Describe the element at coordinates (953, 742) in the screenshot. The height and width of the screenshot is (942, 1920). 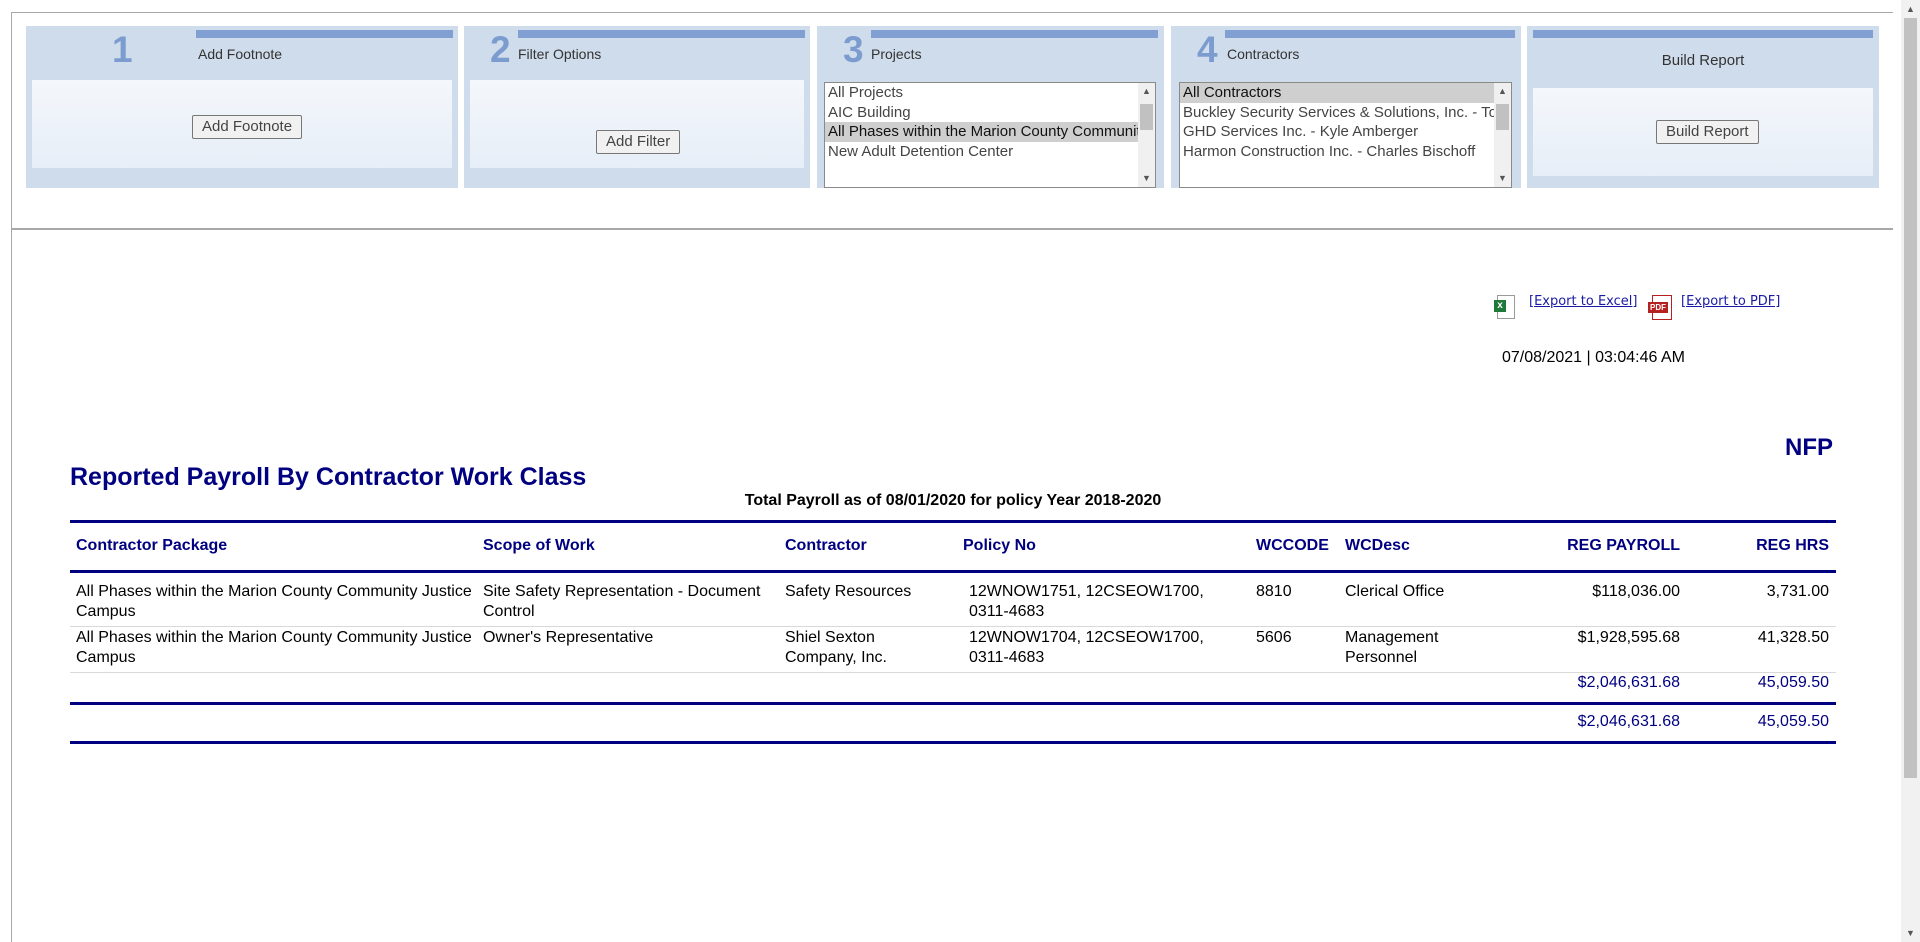
I see `table-bottom-rule` at that location.